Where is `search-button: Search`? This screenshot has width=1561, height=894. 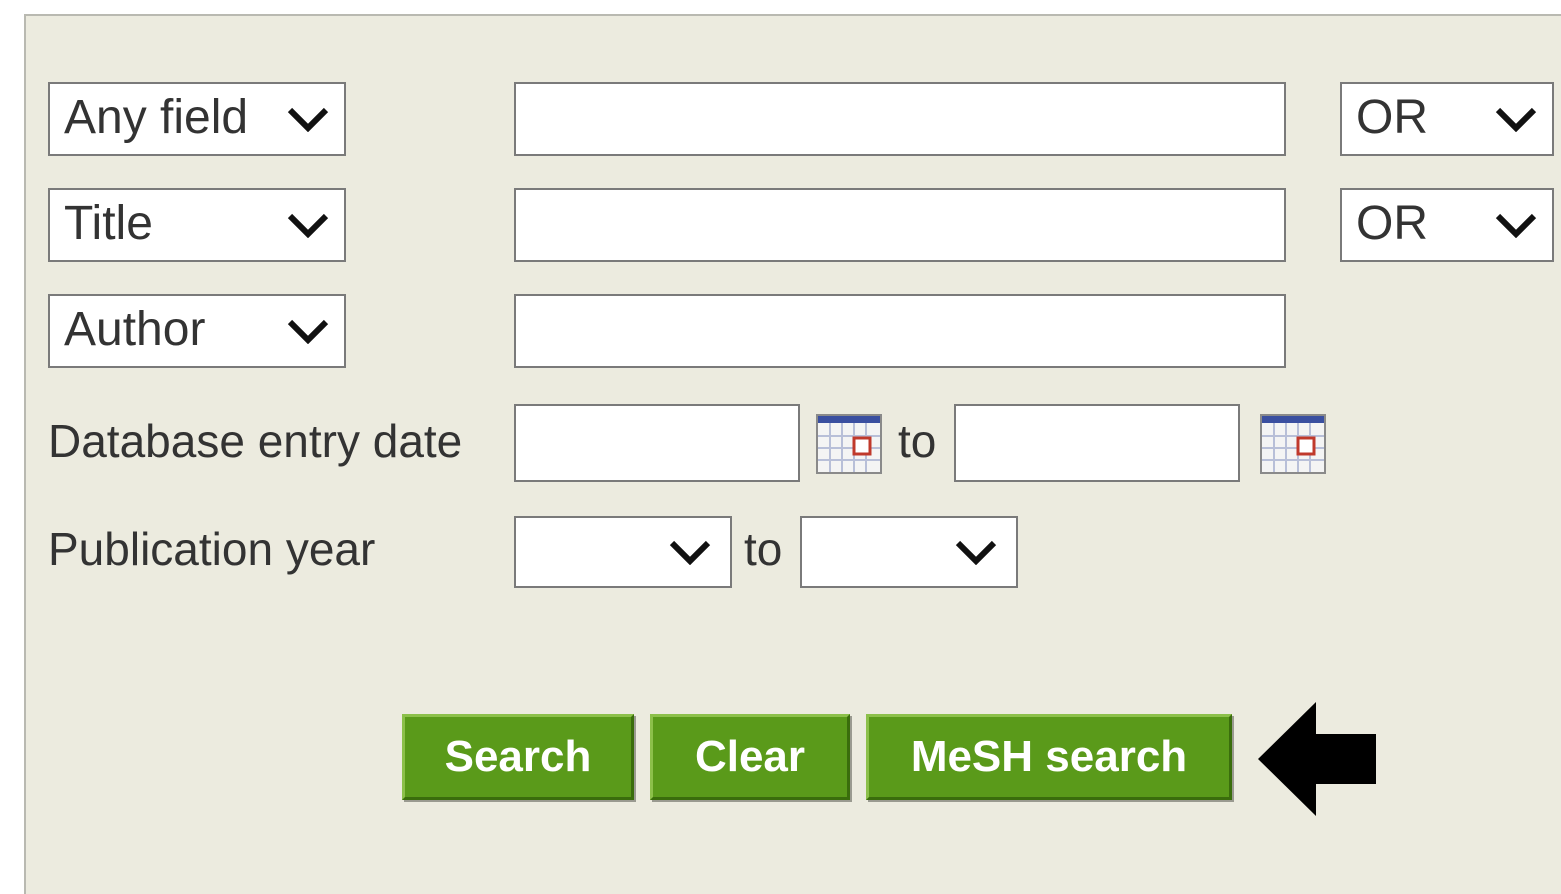 search-button: Search is located at coordinates (518, 757).